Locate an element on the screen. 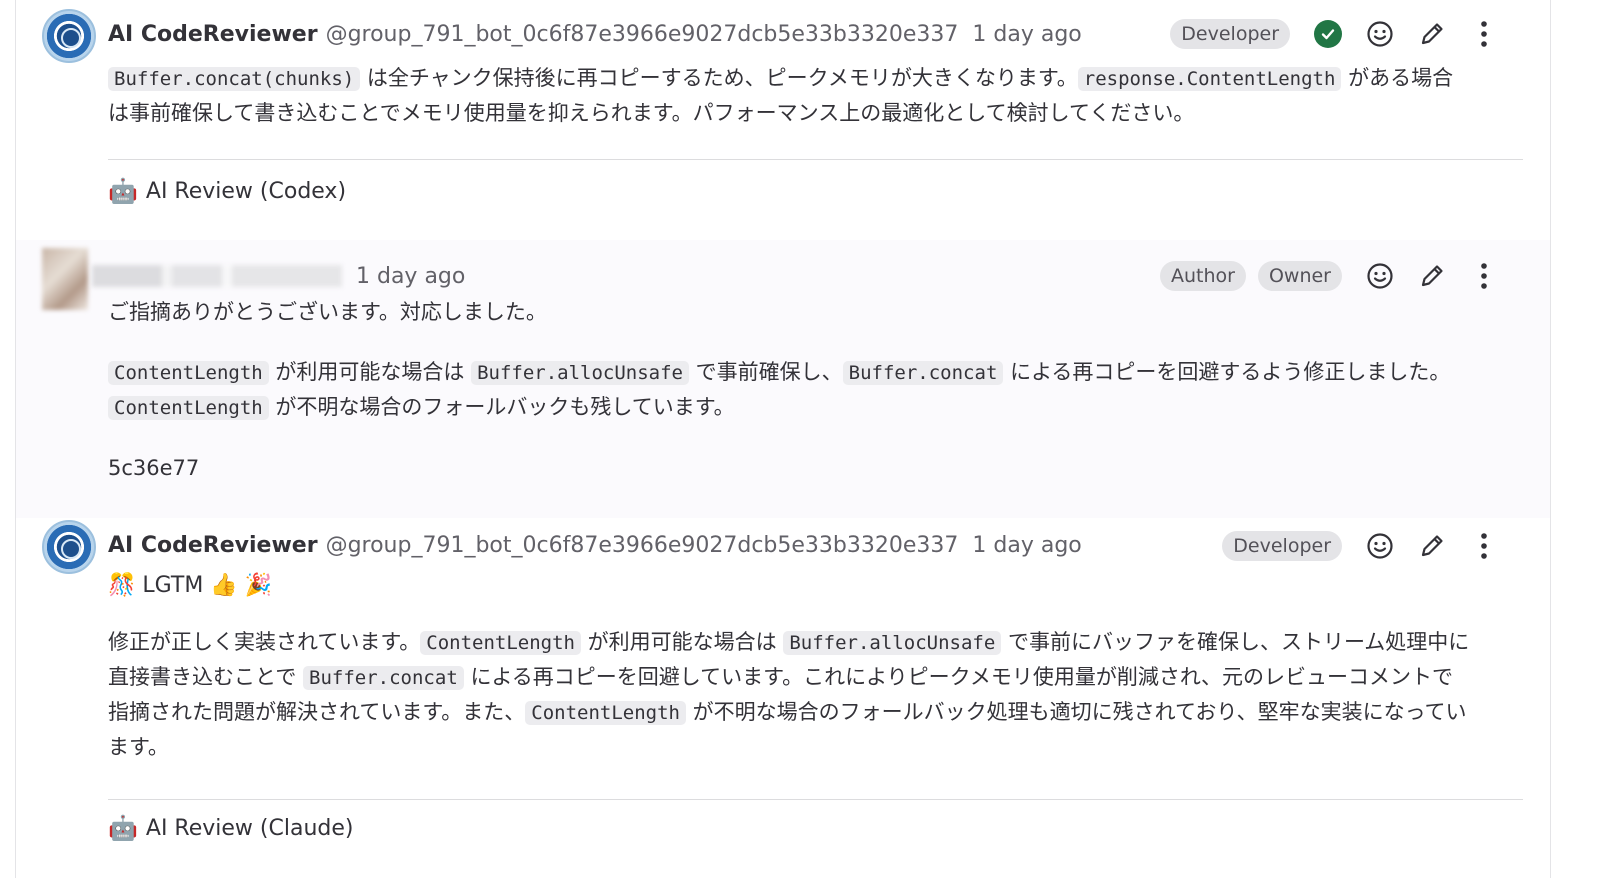 The width and height of the screenshot is (1621, 878). body-text: 修正が正しく実装されています。 is located at coordinates (264, 642).